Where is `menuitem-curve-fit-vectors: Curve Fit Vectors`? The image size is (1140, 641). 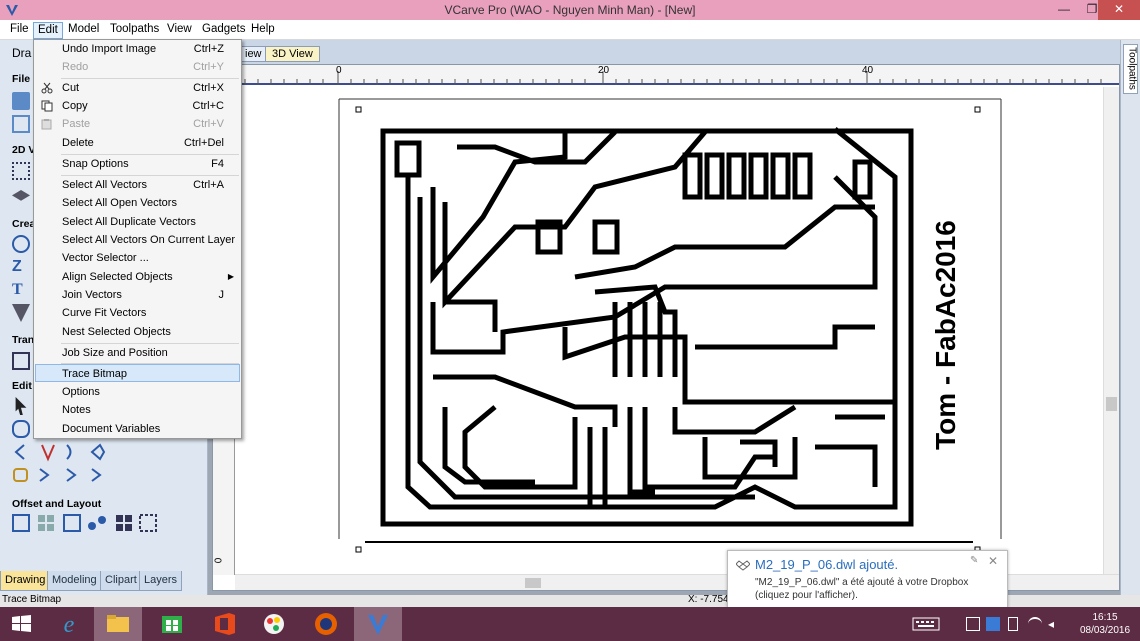 menuitem-curve-fit-vectors: Curve Fit Vectors is located at coordinates (137, 313).